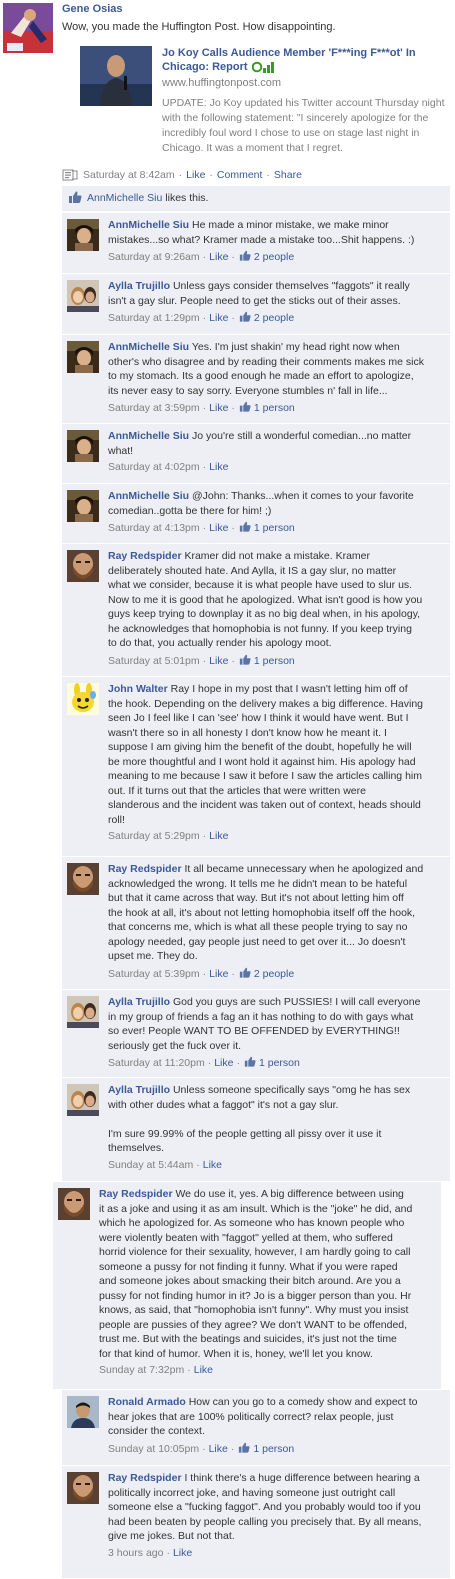  Describe the element at coordinates (28, 28) in the screenshot. I see `poster-avatar` at that location.